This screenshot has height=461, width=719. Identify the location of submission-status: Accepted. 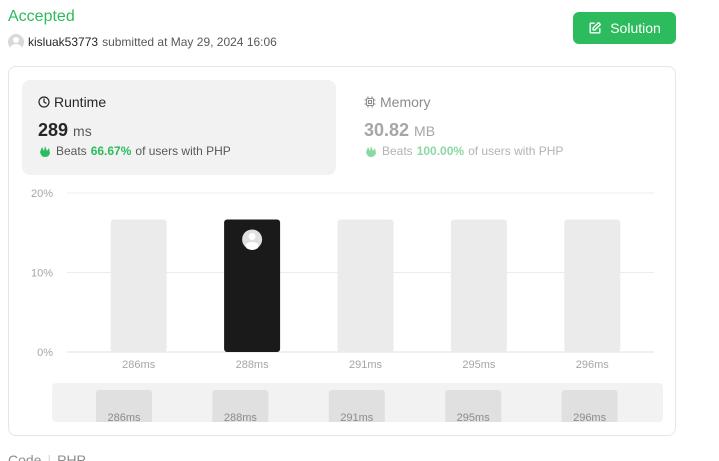
(41, 16).